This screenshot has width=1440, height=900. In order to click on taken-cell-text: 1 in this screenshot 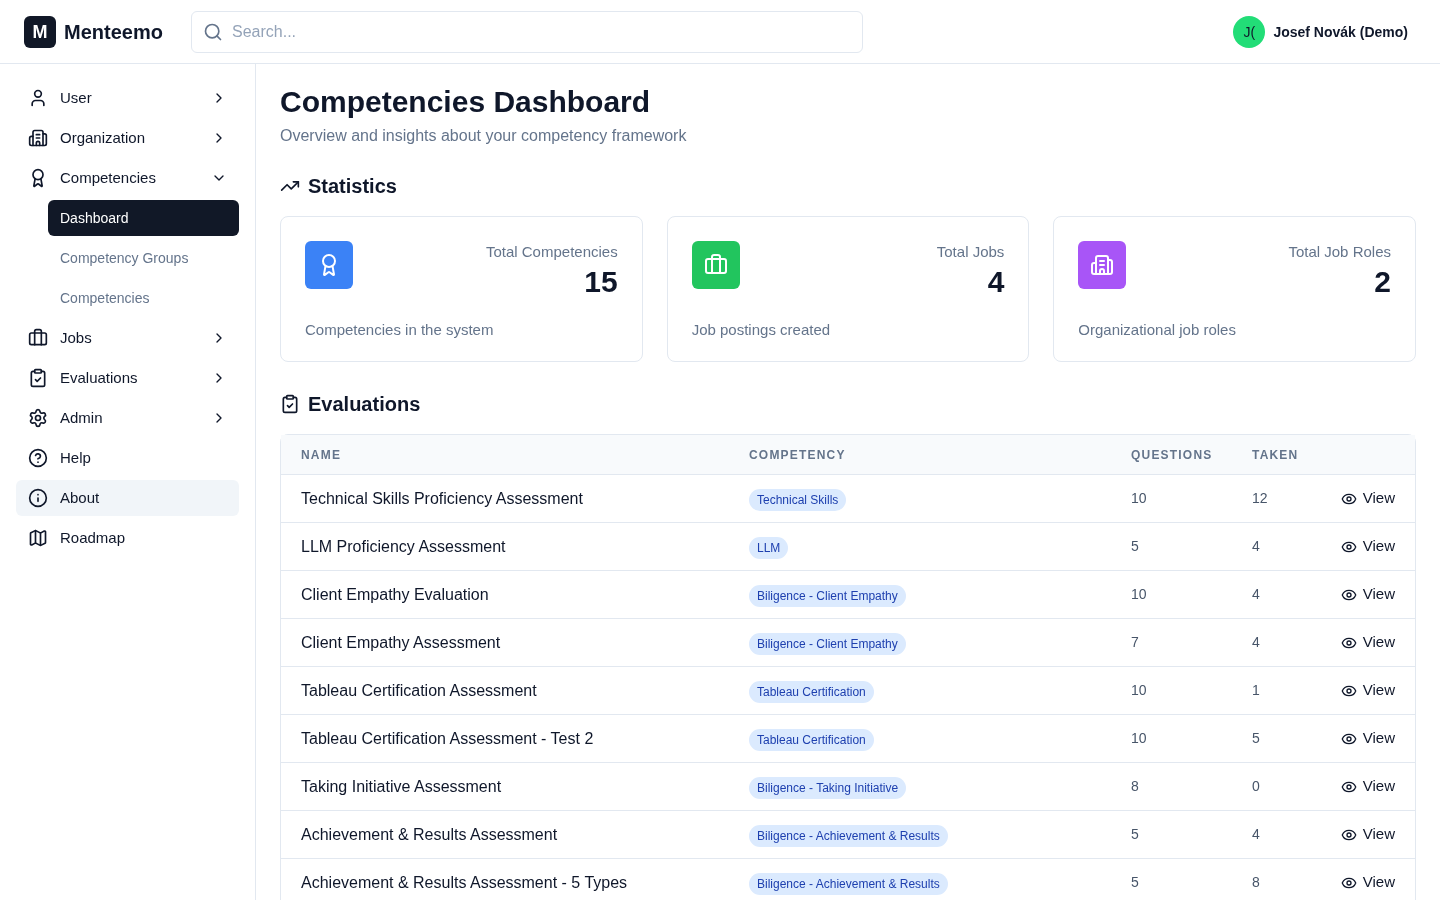, I will do `click(1256, 690)`.